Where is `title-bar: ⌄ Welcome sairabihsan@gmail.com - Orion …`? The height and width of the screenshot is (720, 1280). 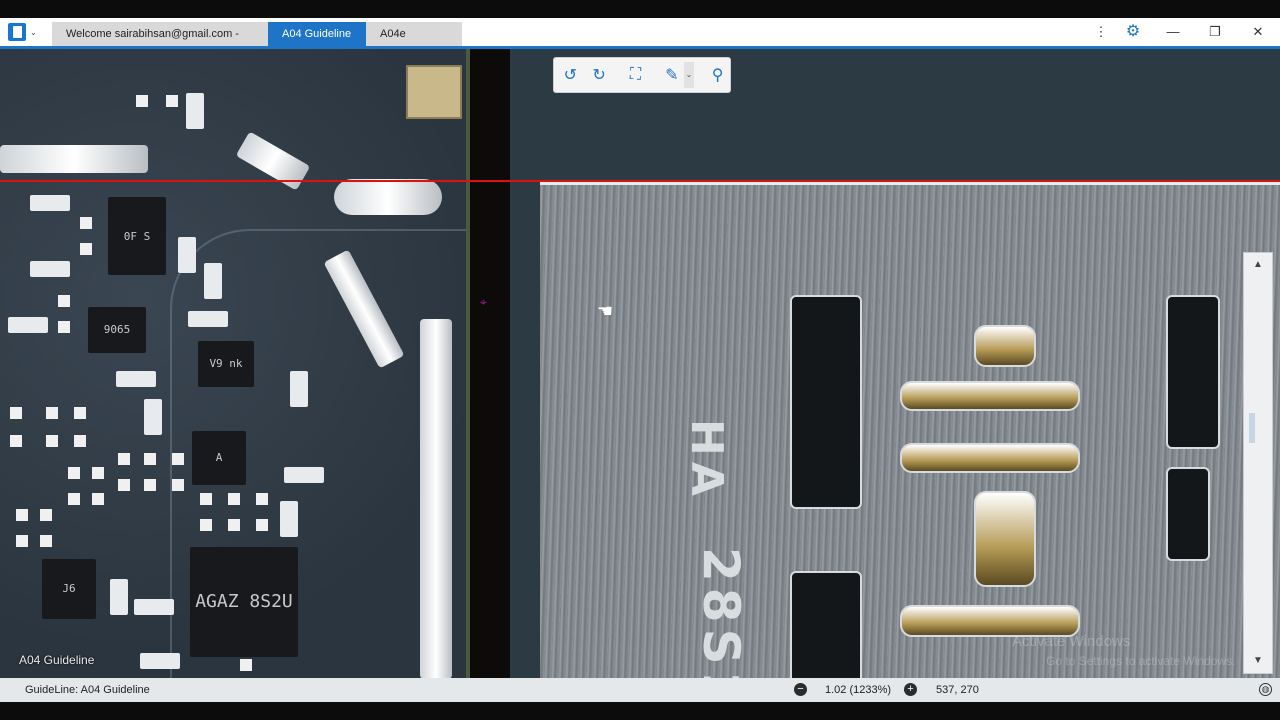
title-bar: ⌄ Welcome sairabihsan@gmail.com - Orion … is located at coordinates (640, 41).